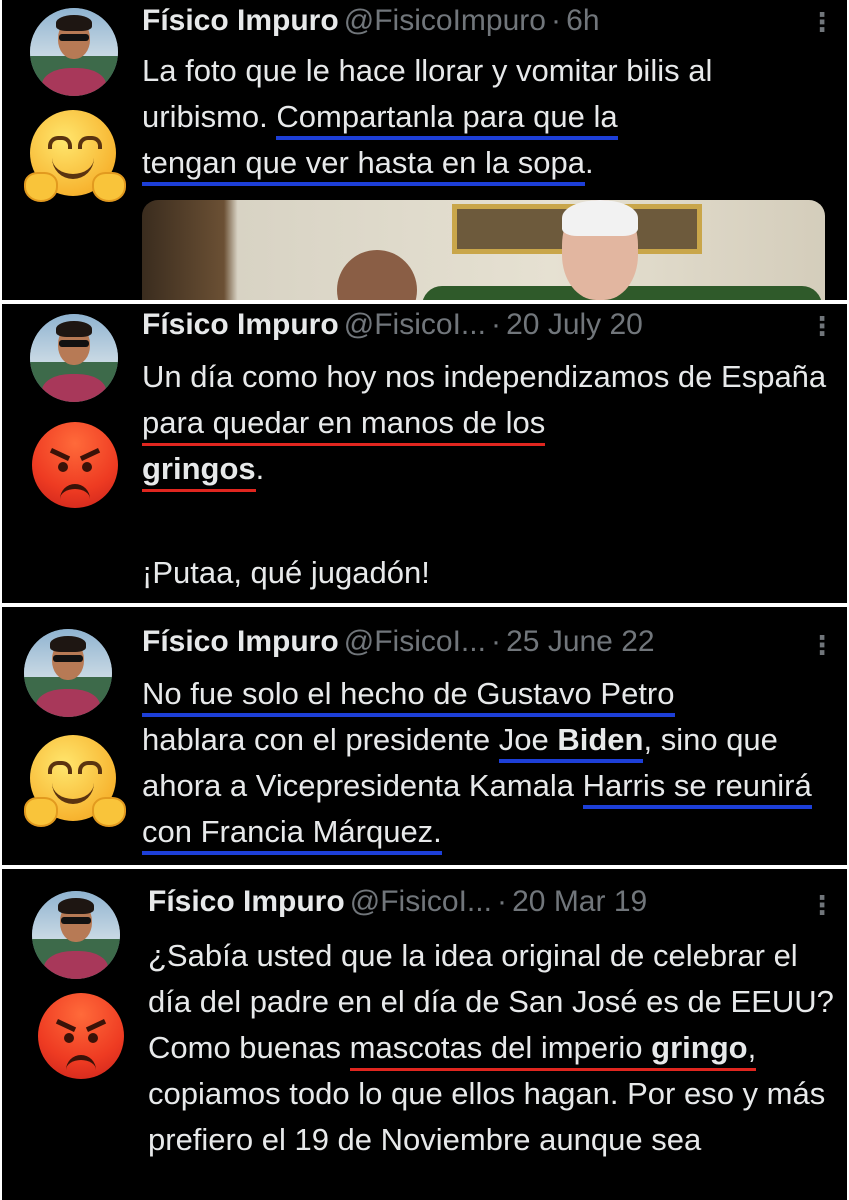  I want to click on bold-underlined-text: Biden, so click(600, 742).